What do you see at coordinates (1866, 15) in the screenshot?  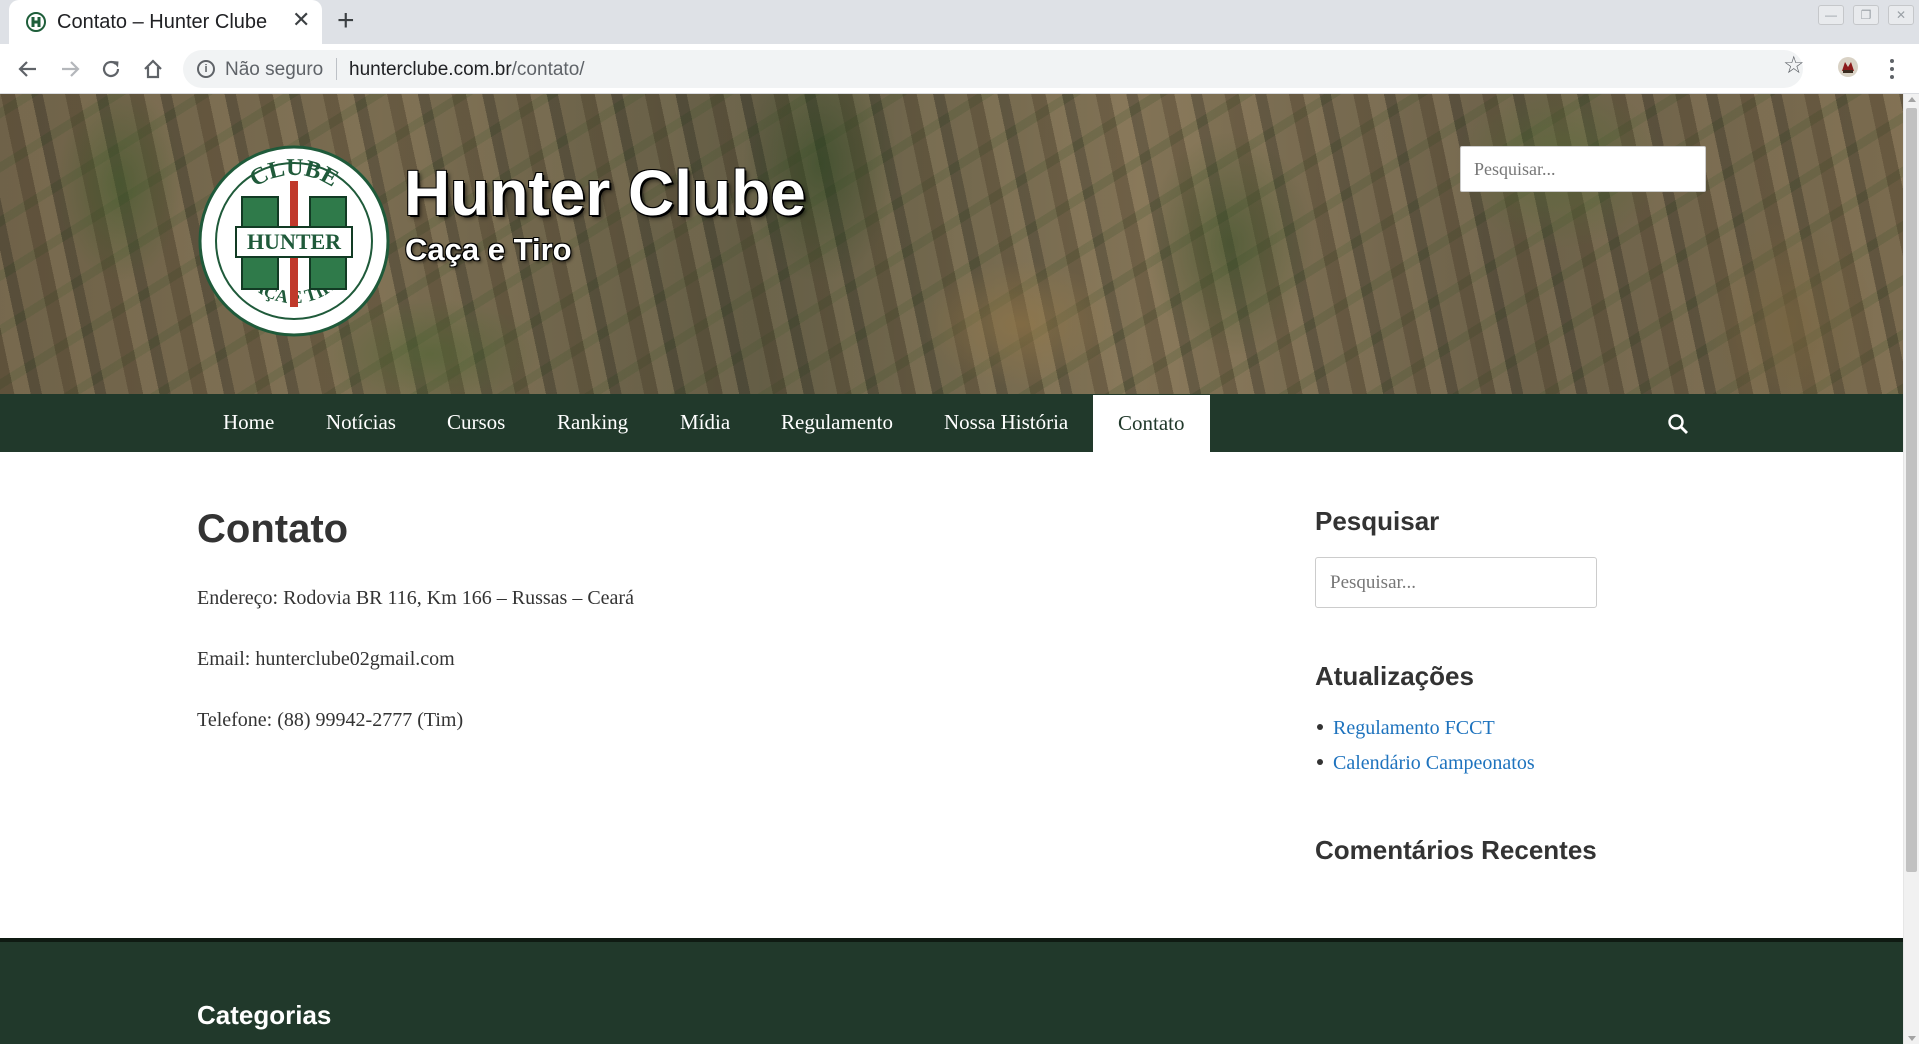 I see `restore-window-button: ❐` at bounding box center [1866, 15].